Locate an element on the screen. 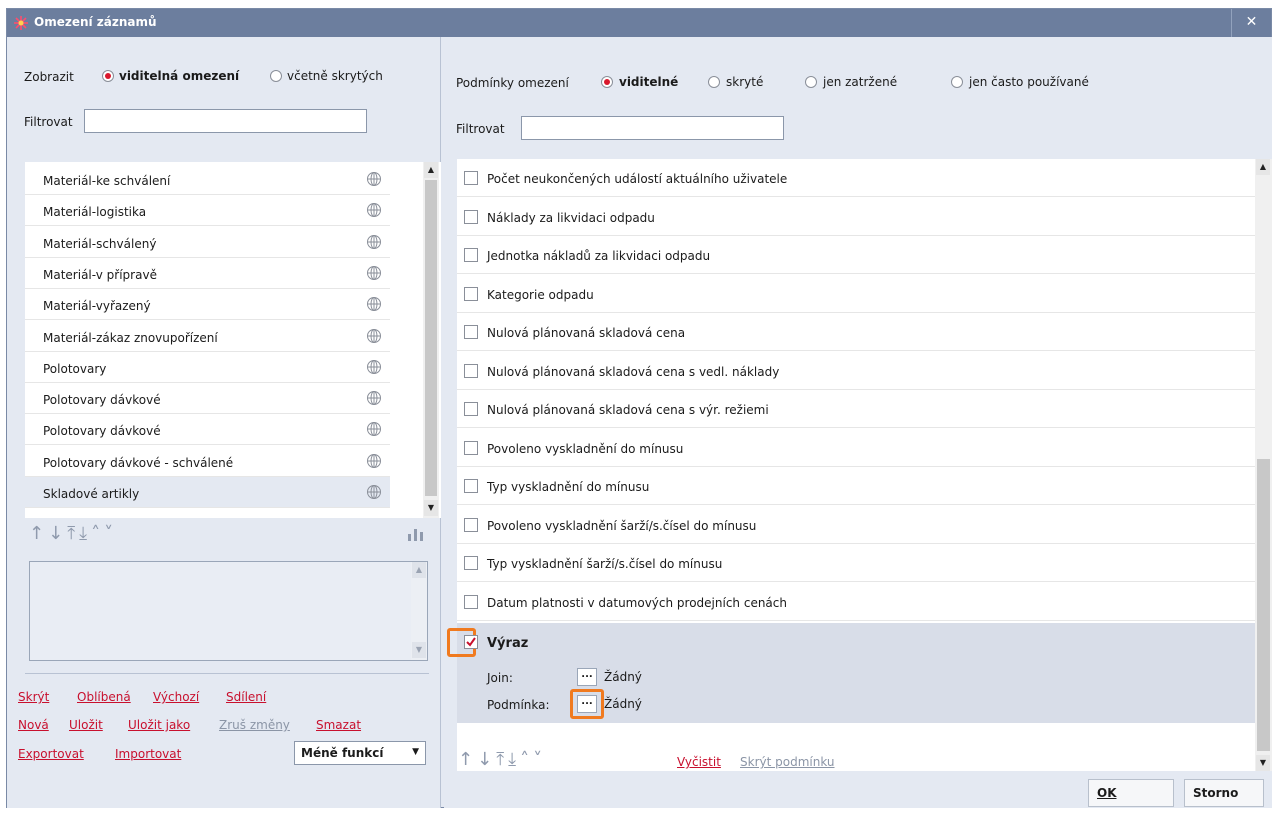 The width and height of the screenshot is (1278, 814). scroll-thumb is located at coordinates (431, 338).